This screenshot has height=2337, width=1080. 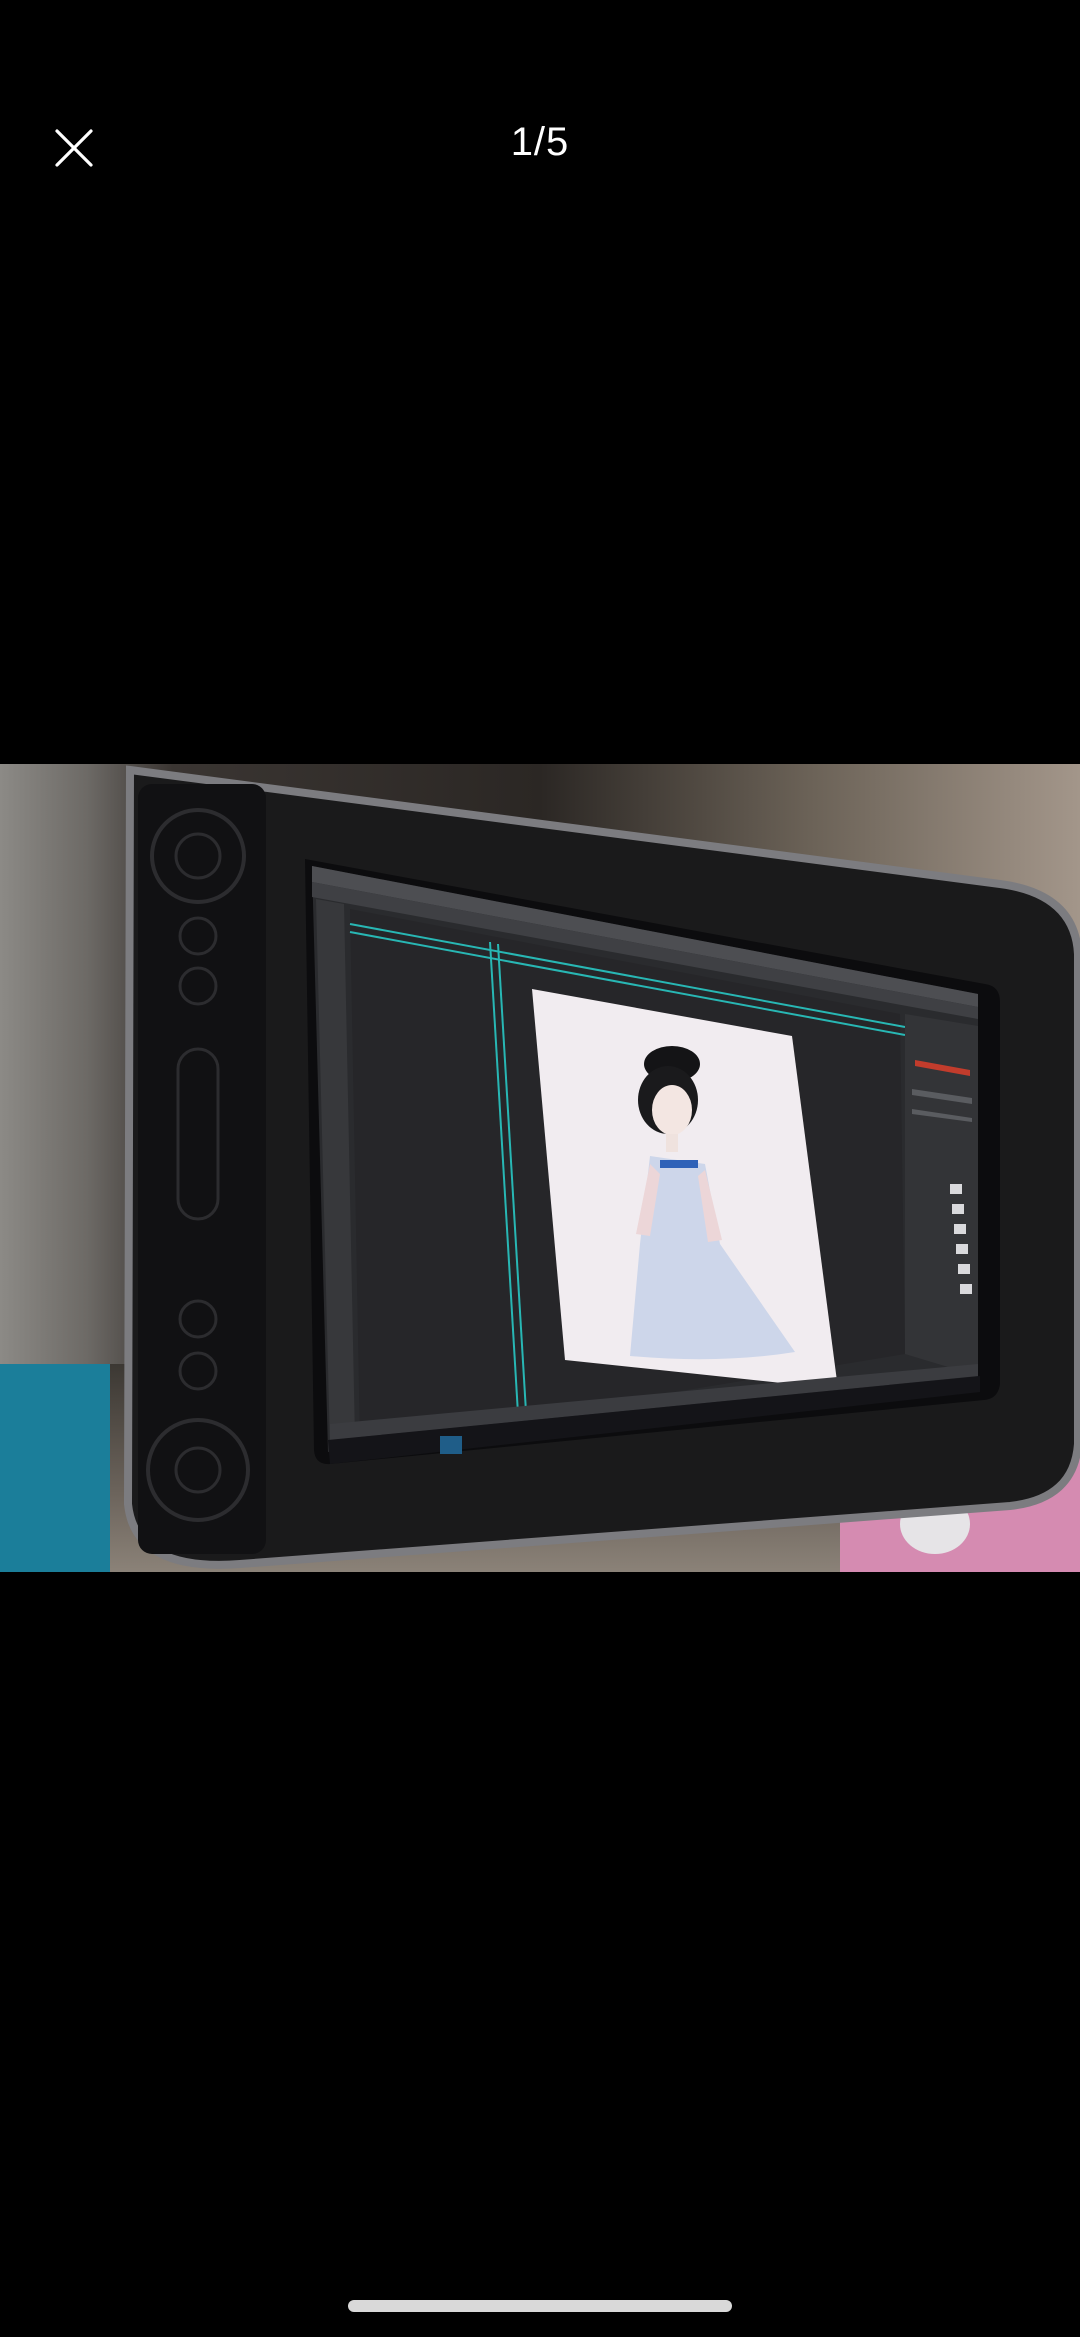 I want to click on viewer-top-bar: 1/5, so click(x=540, y=150).